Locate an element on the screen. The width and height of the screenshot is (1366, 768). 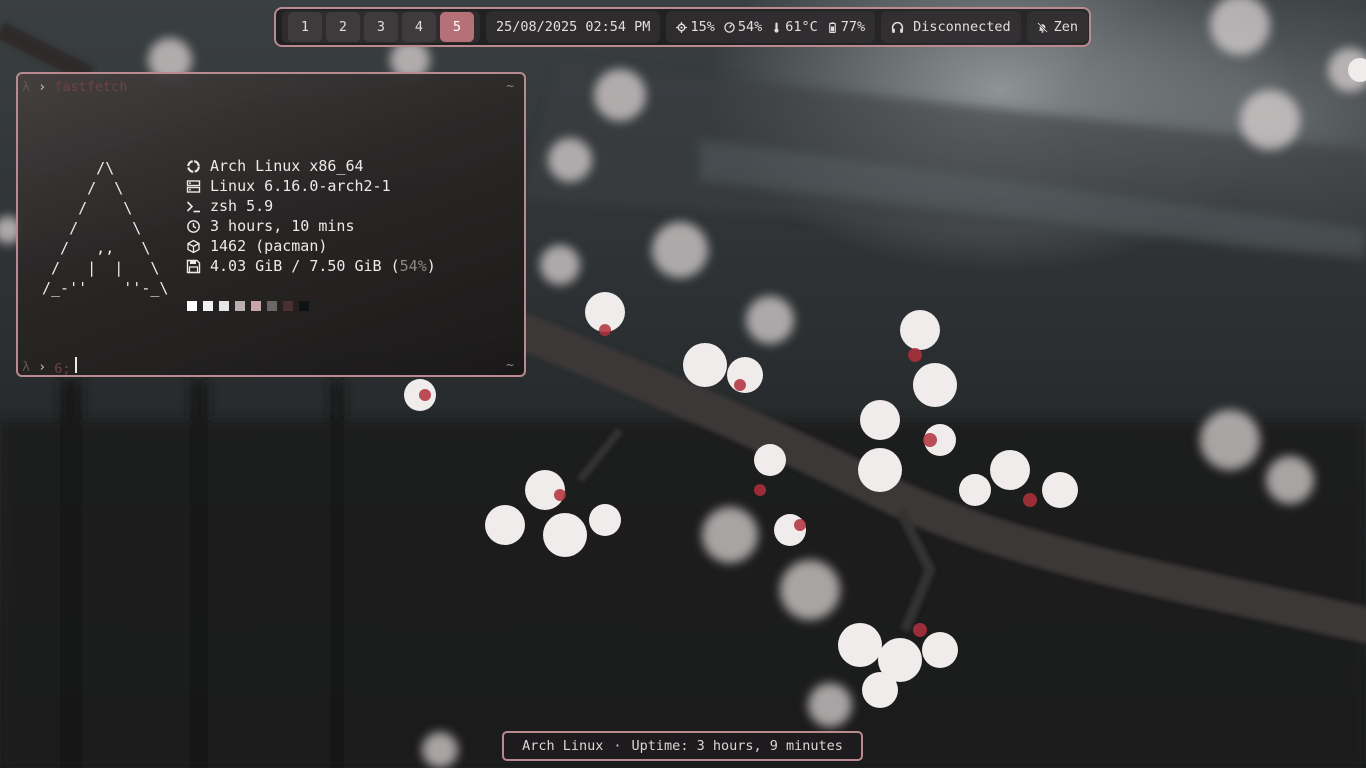
bottom-status-bar: Arch Linux · Uptime: 3 hours, 9 minutes is located at coordinates (682, 746).